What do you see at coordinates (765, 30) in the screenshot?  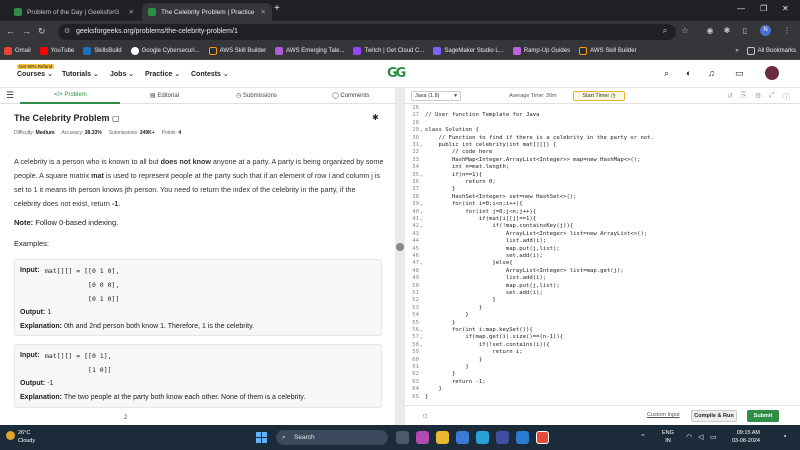 I see `profile-avatar: N` at bounding box center [765, 30].